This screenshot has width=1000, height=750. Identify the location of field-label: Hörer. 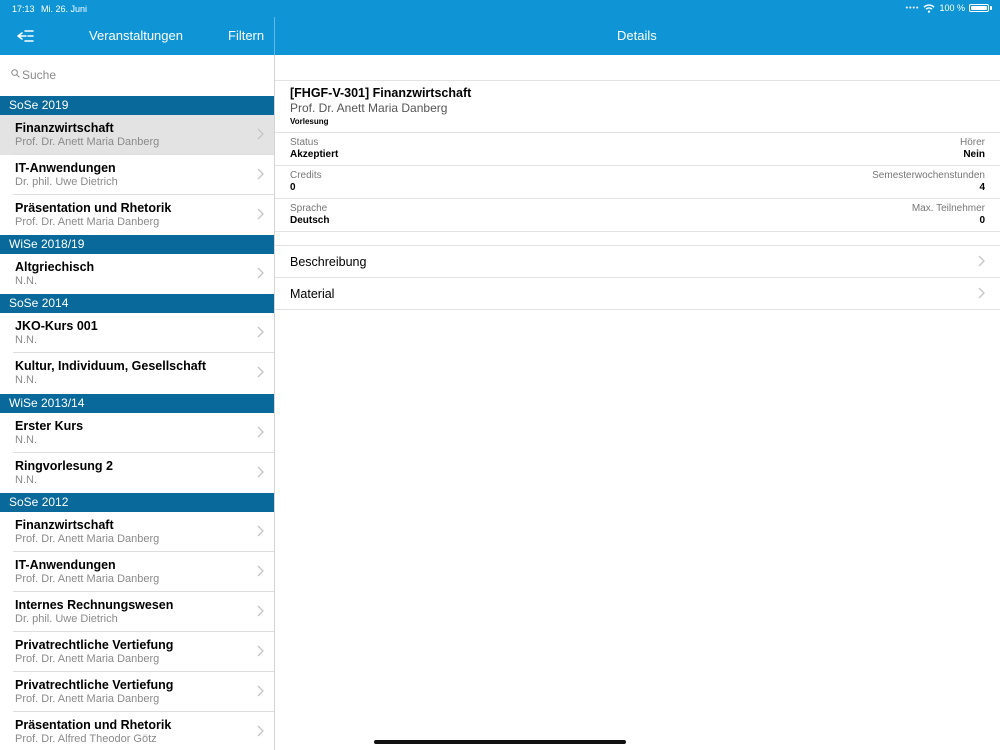
(972, 142).